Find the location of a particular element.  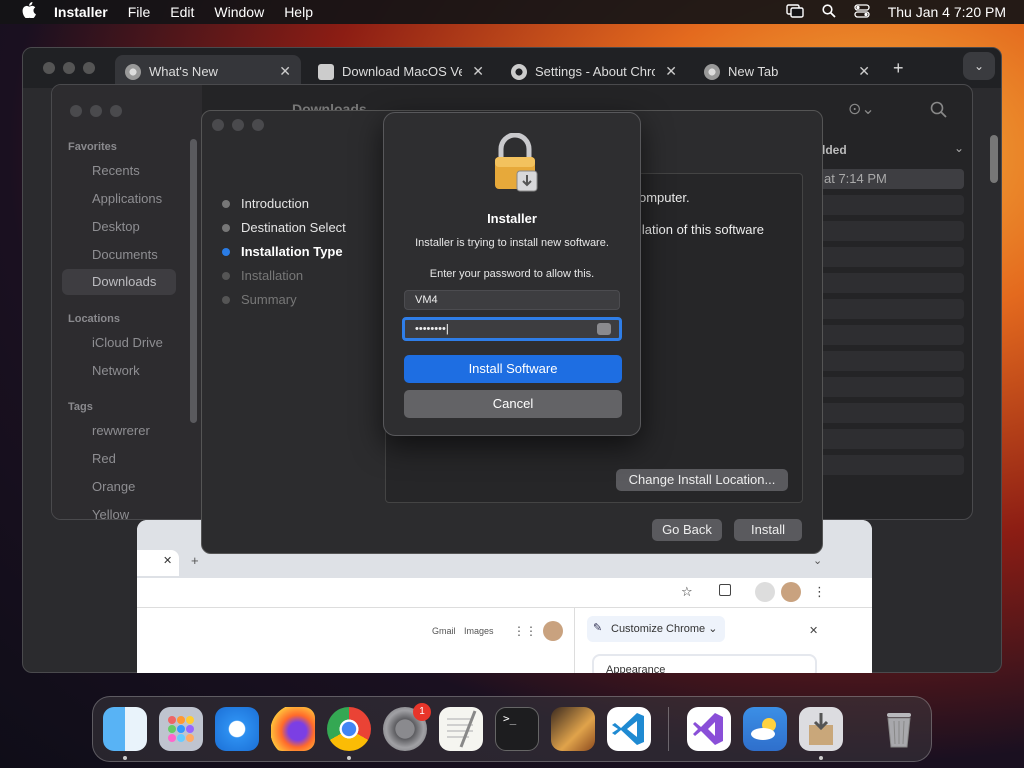

install-button: Install is located at coordinates (768, 530).